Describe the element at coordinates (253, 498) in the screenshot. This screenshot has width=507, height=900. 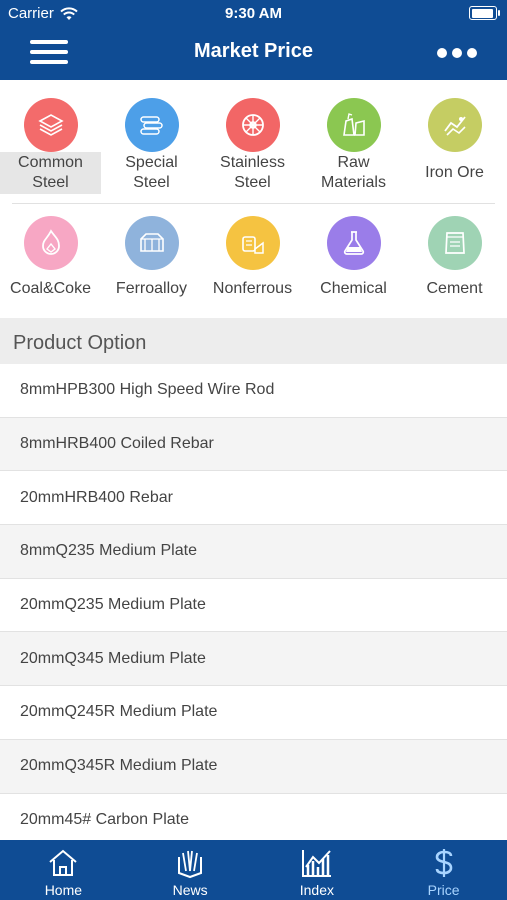
I see `product-row: 20mmHRB400 Rebar` at that location.